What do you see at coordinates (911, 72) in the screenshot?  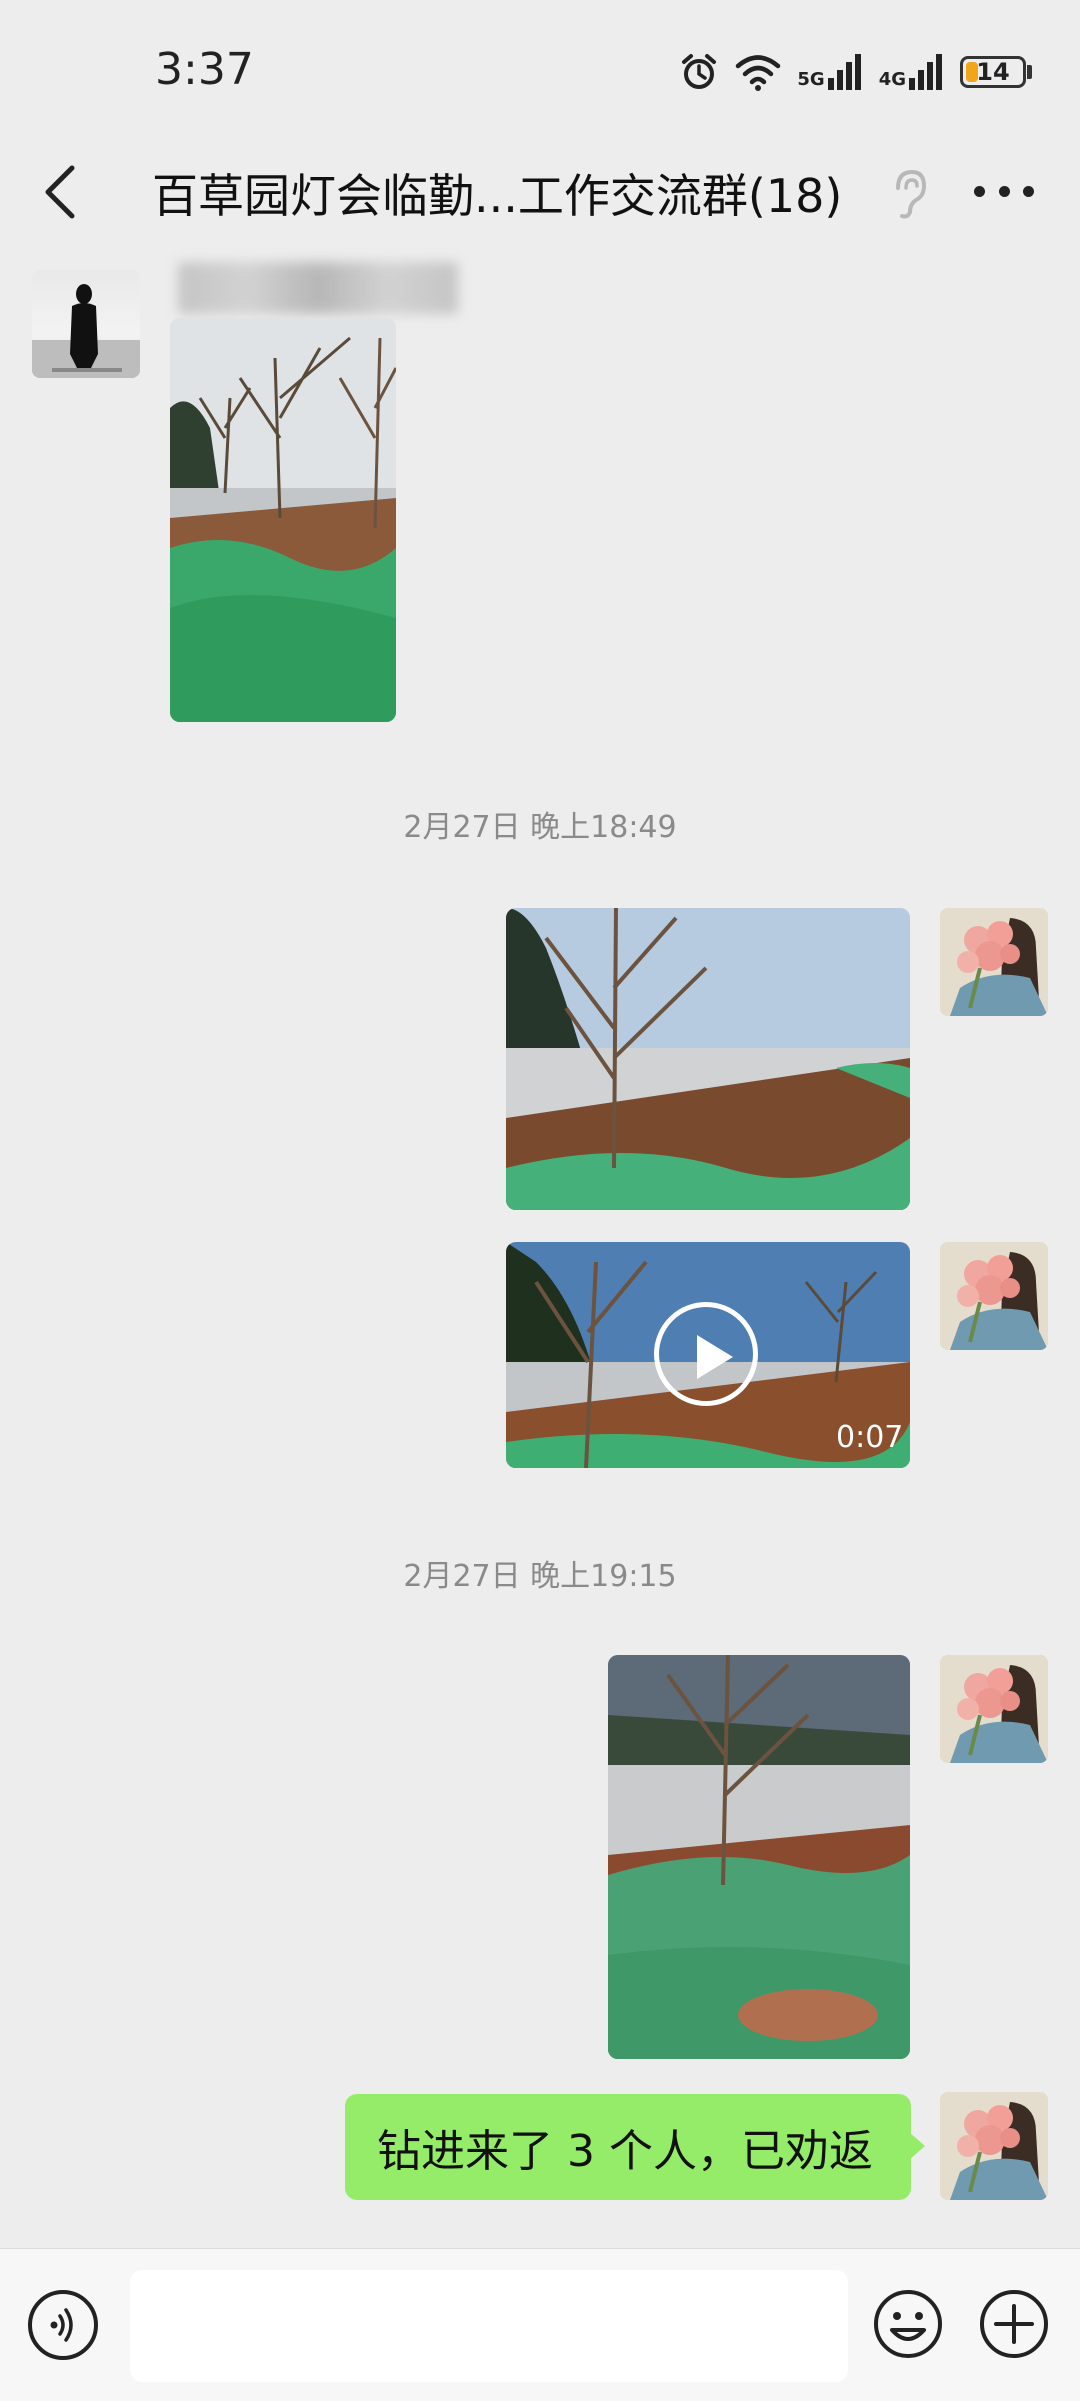 I see `signal-icon: 4G` at bounding box center [911, 72].